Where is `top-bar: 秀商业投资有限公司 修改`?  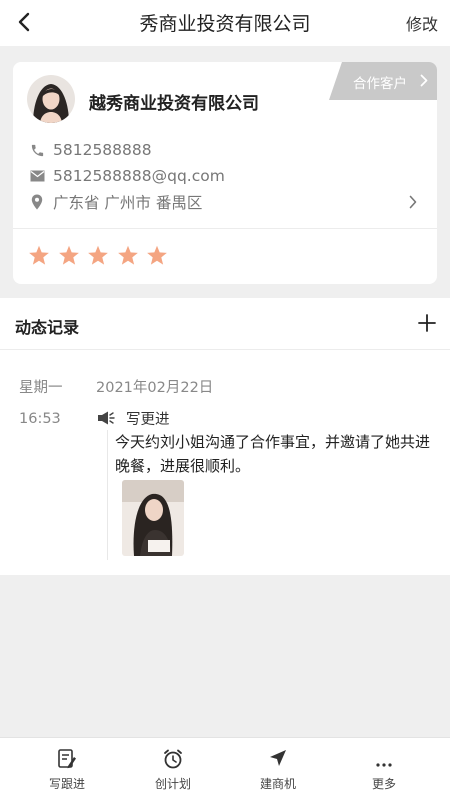 top-bar: 秀商业投资有限公司 修改 is located at coordinates (225, 23).